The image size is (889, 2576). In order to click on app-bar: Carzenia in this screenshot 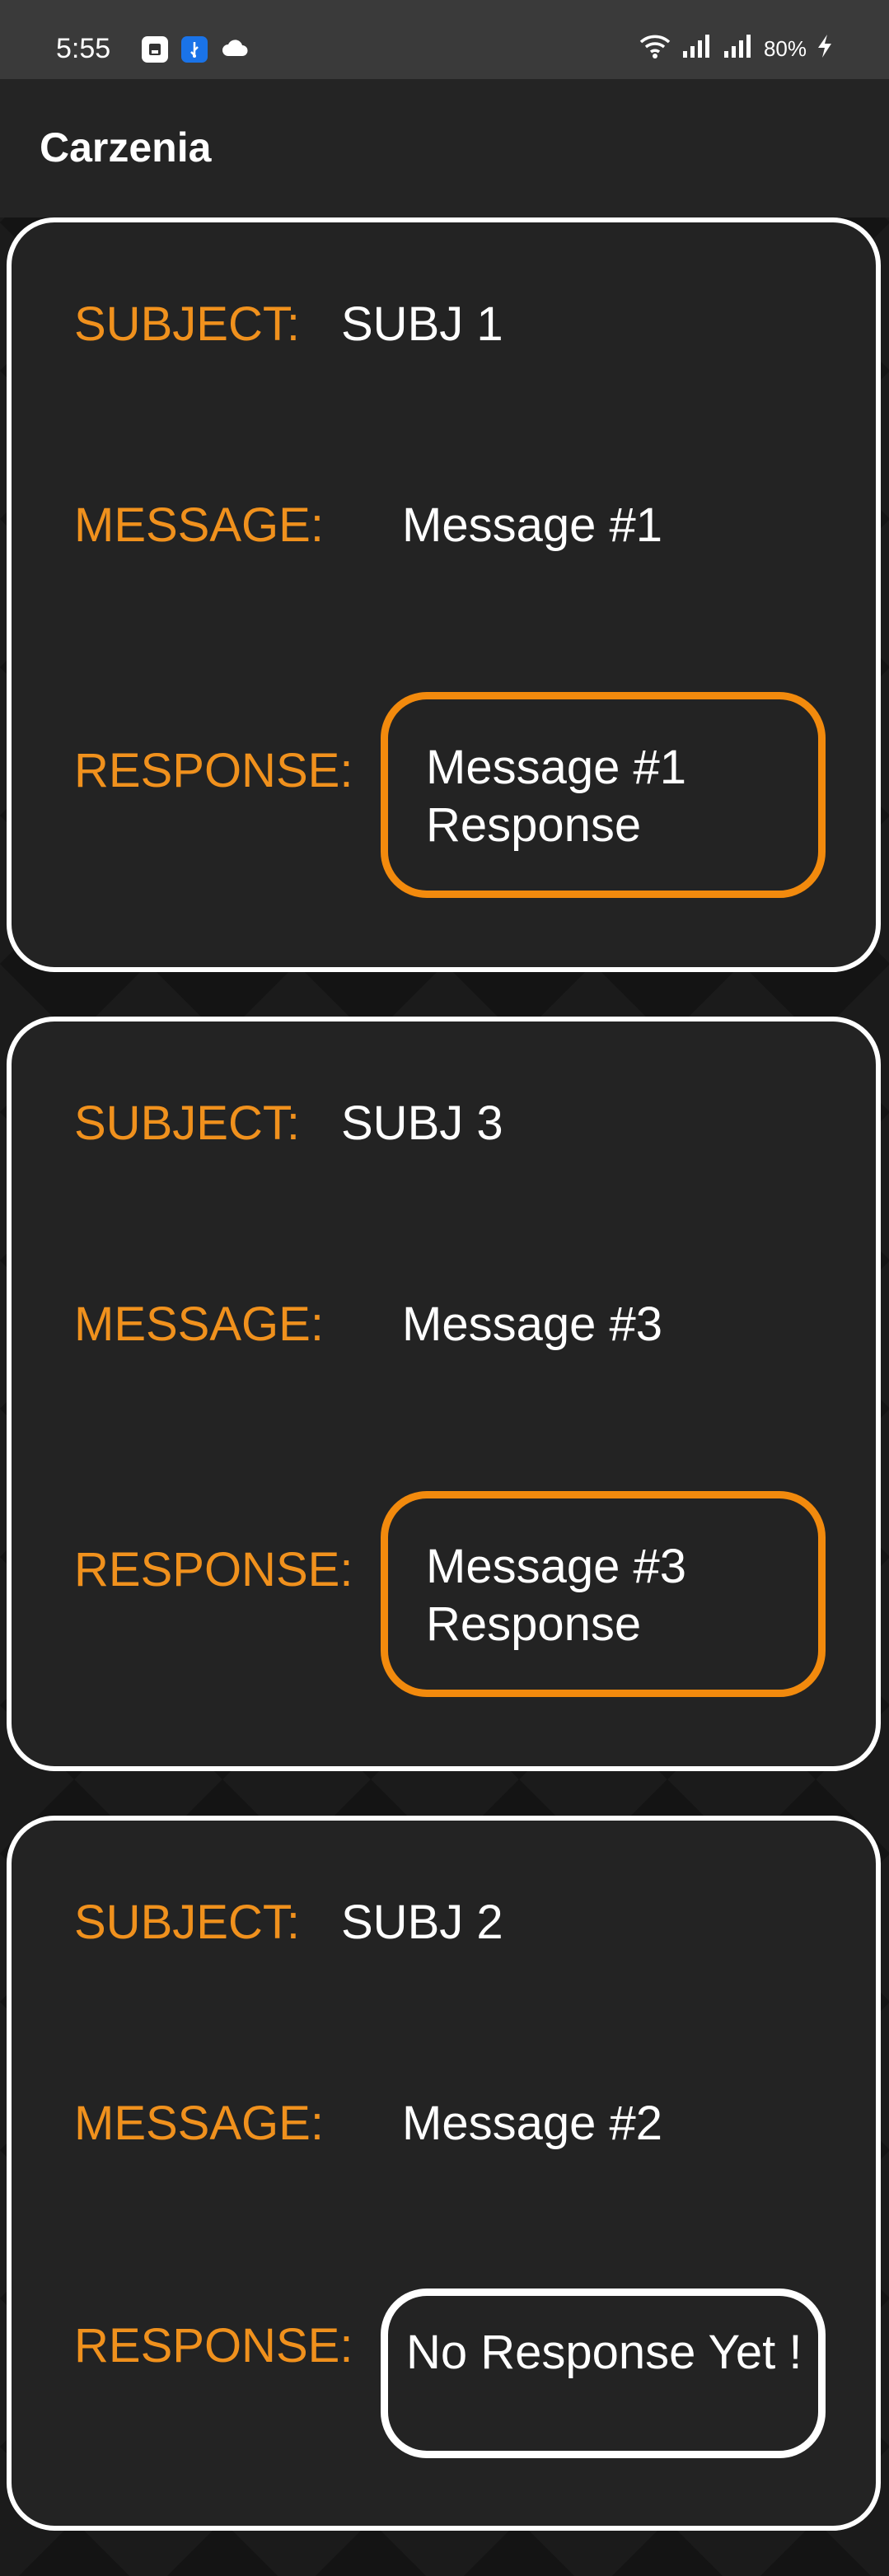, I will do `click(444, 148)`.